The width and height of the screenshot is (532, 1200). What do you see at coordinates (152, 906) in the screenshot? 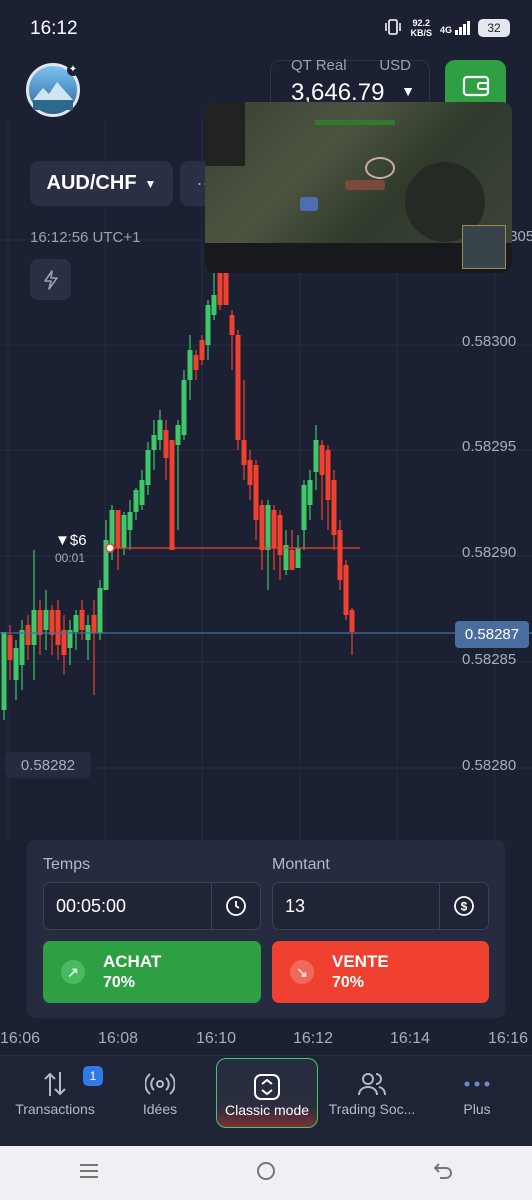
I see `time-field: 00:05:00` at bounding box center [152, 906].